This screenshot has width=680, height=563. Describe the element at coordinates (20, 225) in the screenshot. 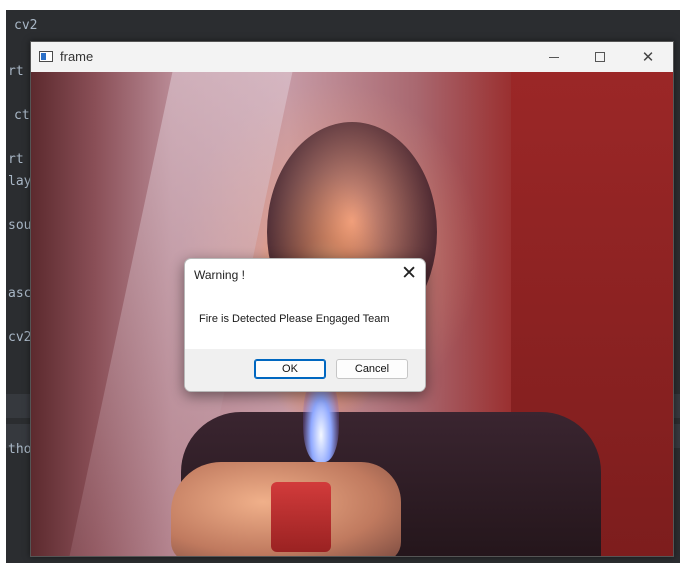

I see `ide-code-line: sou` at that location.